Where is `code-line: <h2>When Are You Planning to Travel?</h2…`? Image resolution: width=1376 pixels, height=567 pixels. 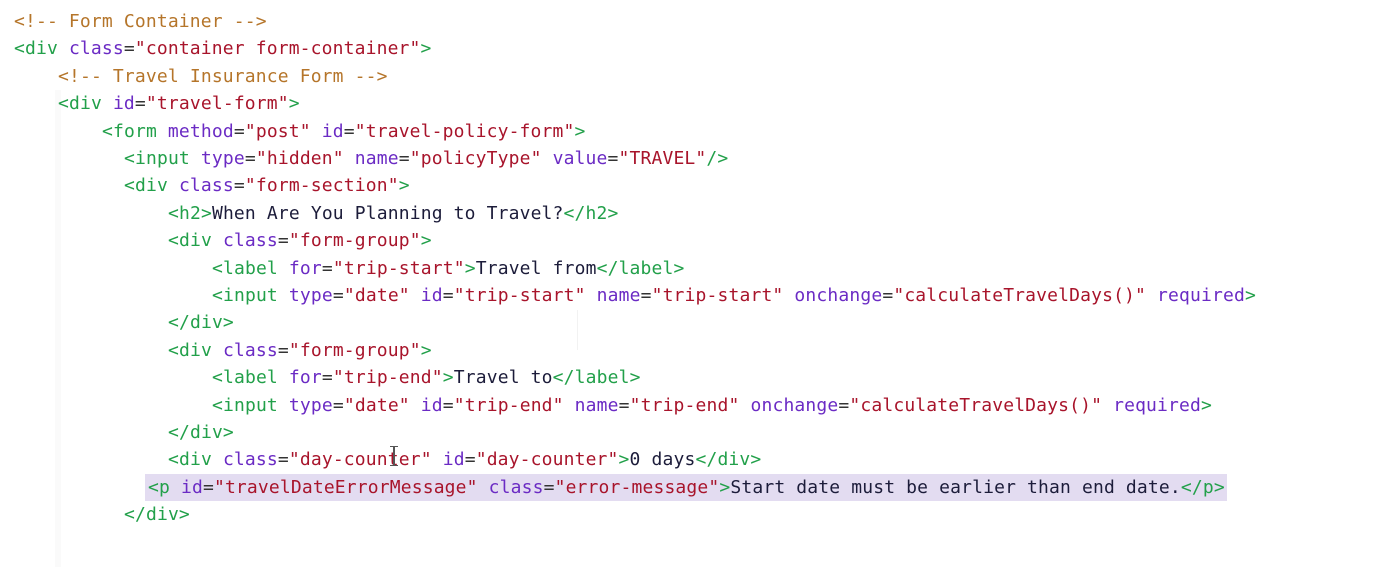
code-line: <h2>When Are You Planning to Travel?</h2… is located at coordinates (393, 213).